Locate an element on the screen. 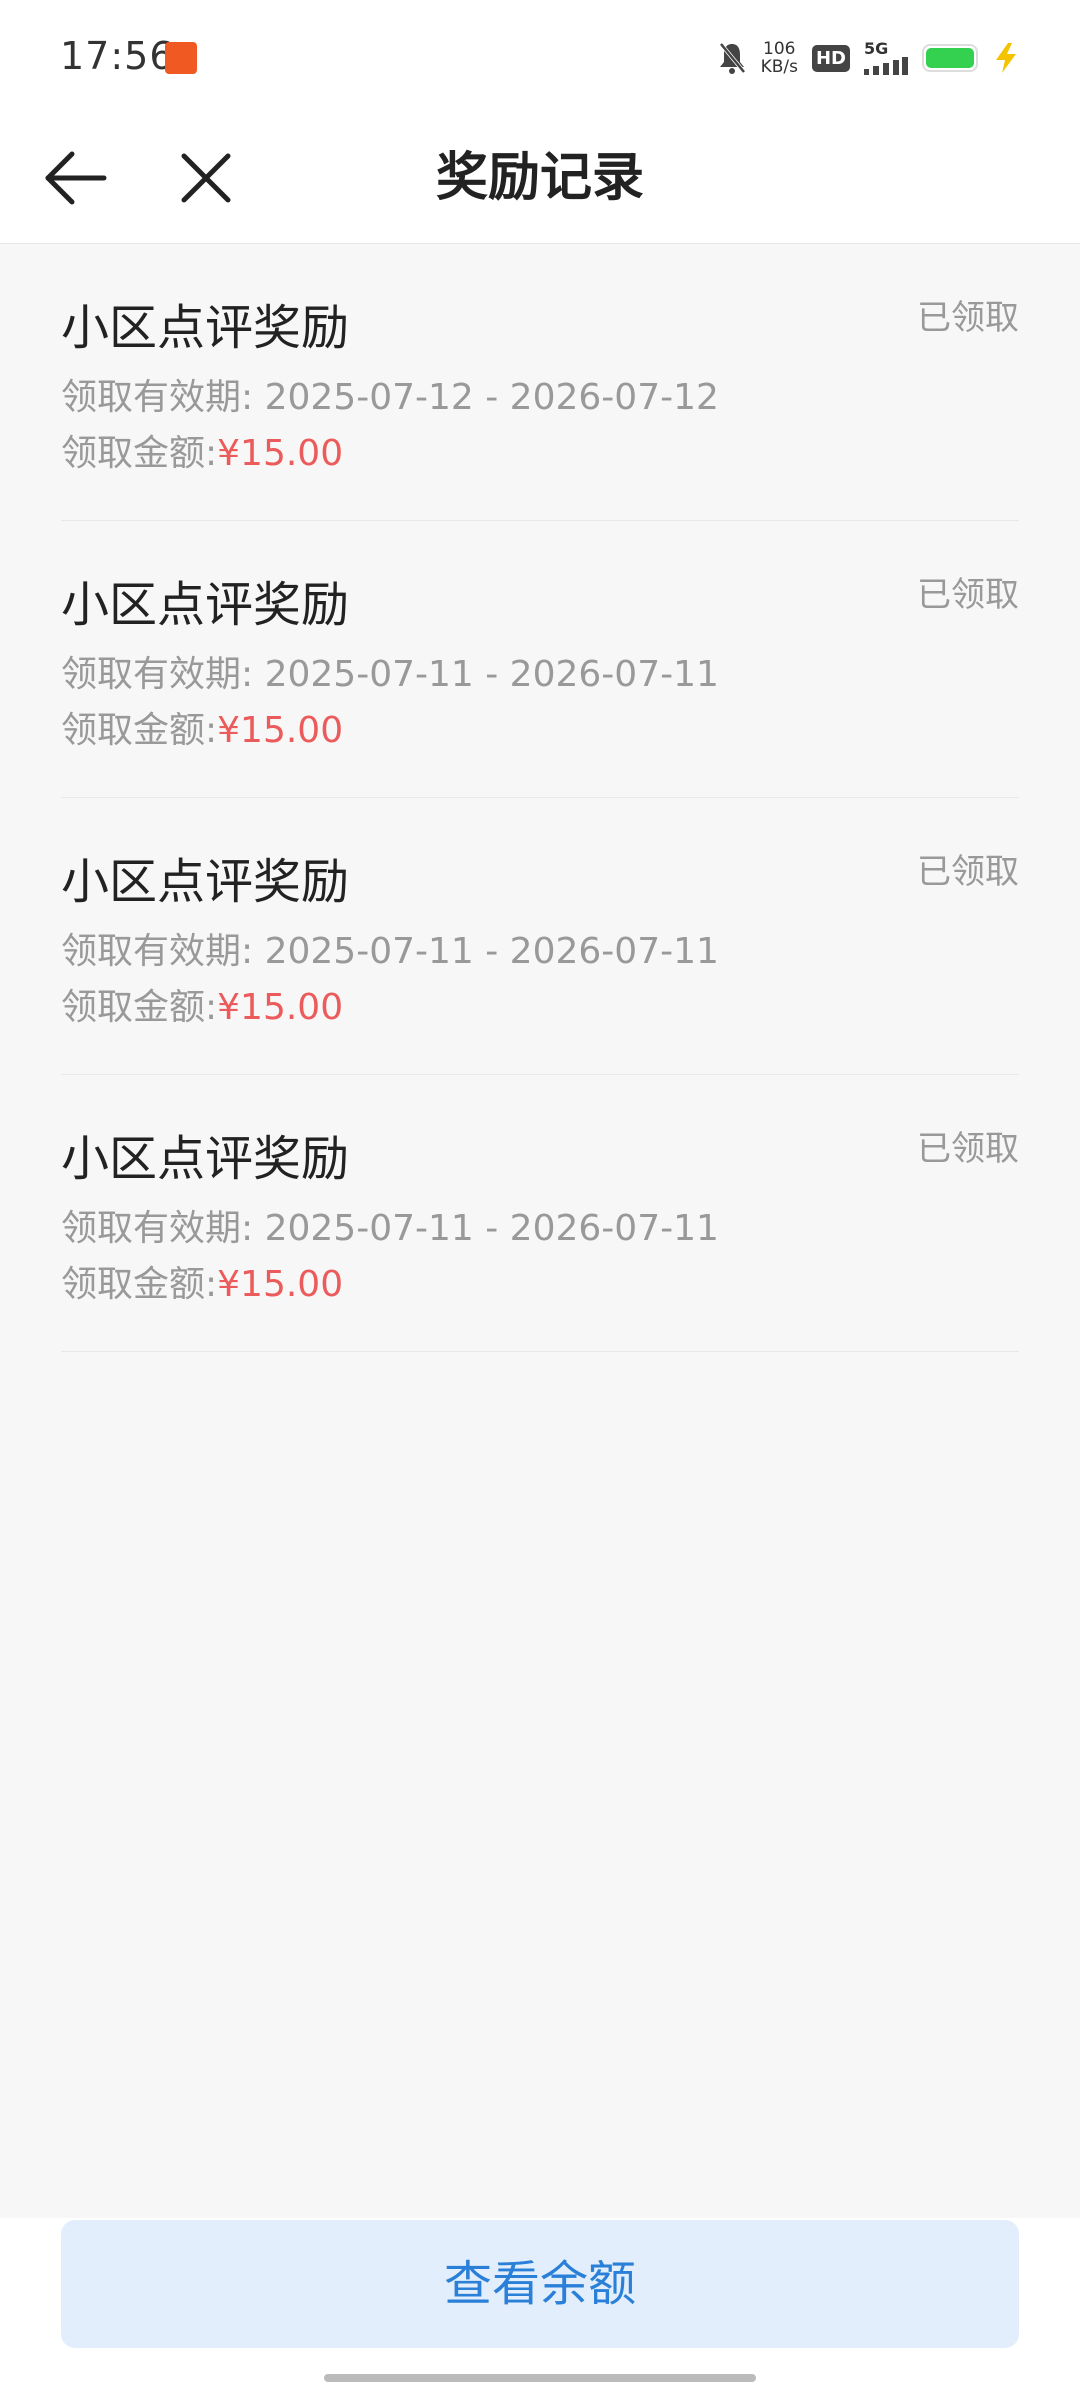 Image resolution: width=1080 pixels, height=2388 pixels. nav-bar: 奖励记录 is located at coordinates (540, 181).